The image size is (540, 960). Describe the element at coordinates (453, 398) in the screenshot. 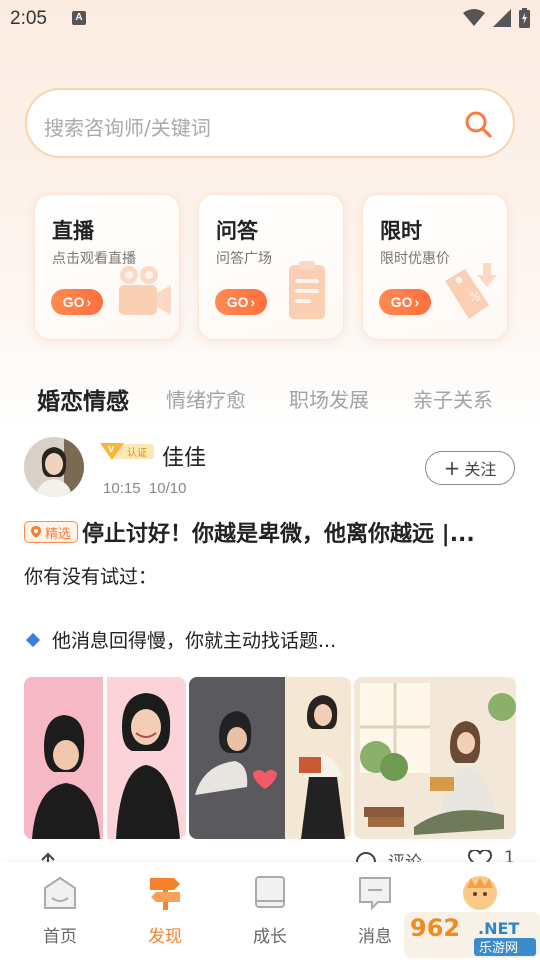

I see `tab-parenting: 亲子关系` at that location.